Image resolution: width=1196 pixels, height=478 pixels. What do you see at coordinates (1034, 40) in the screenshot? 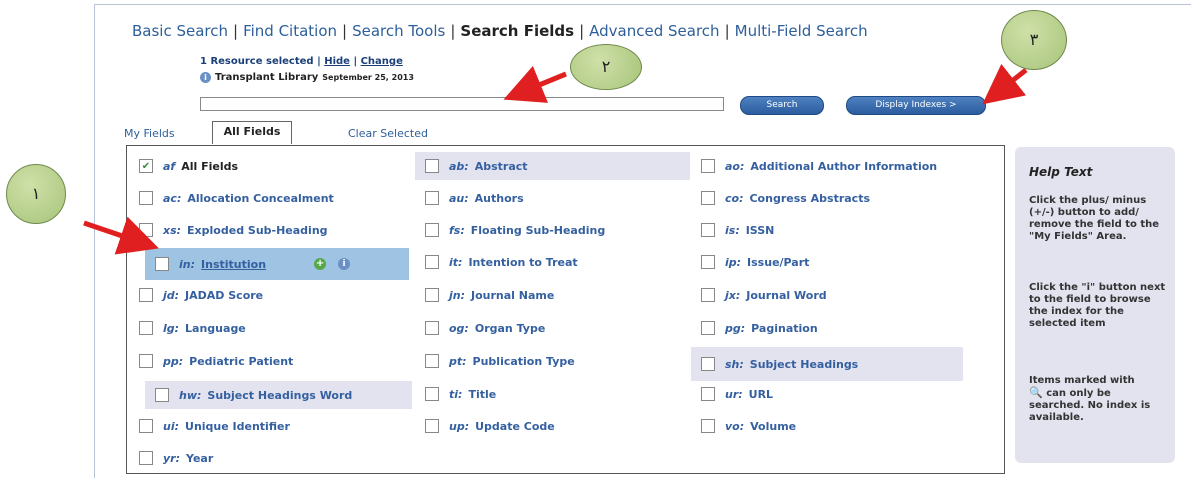
I see `annotation-badge-3: ٣` at bounding box center [1034, 40].